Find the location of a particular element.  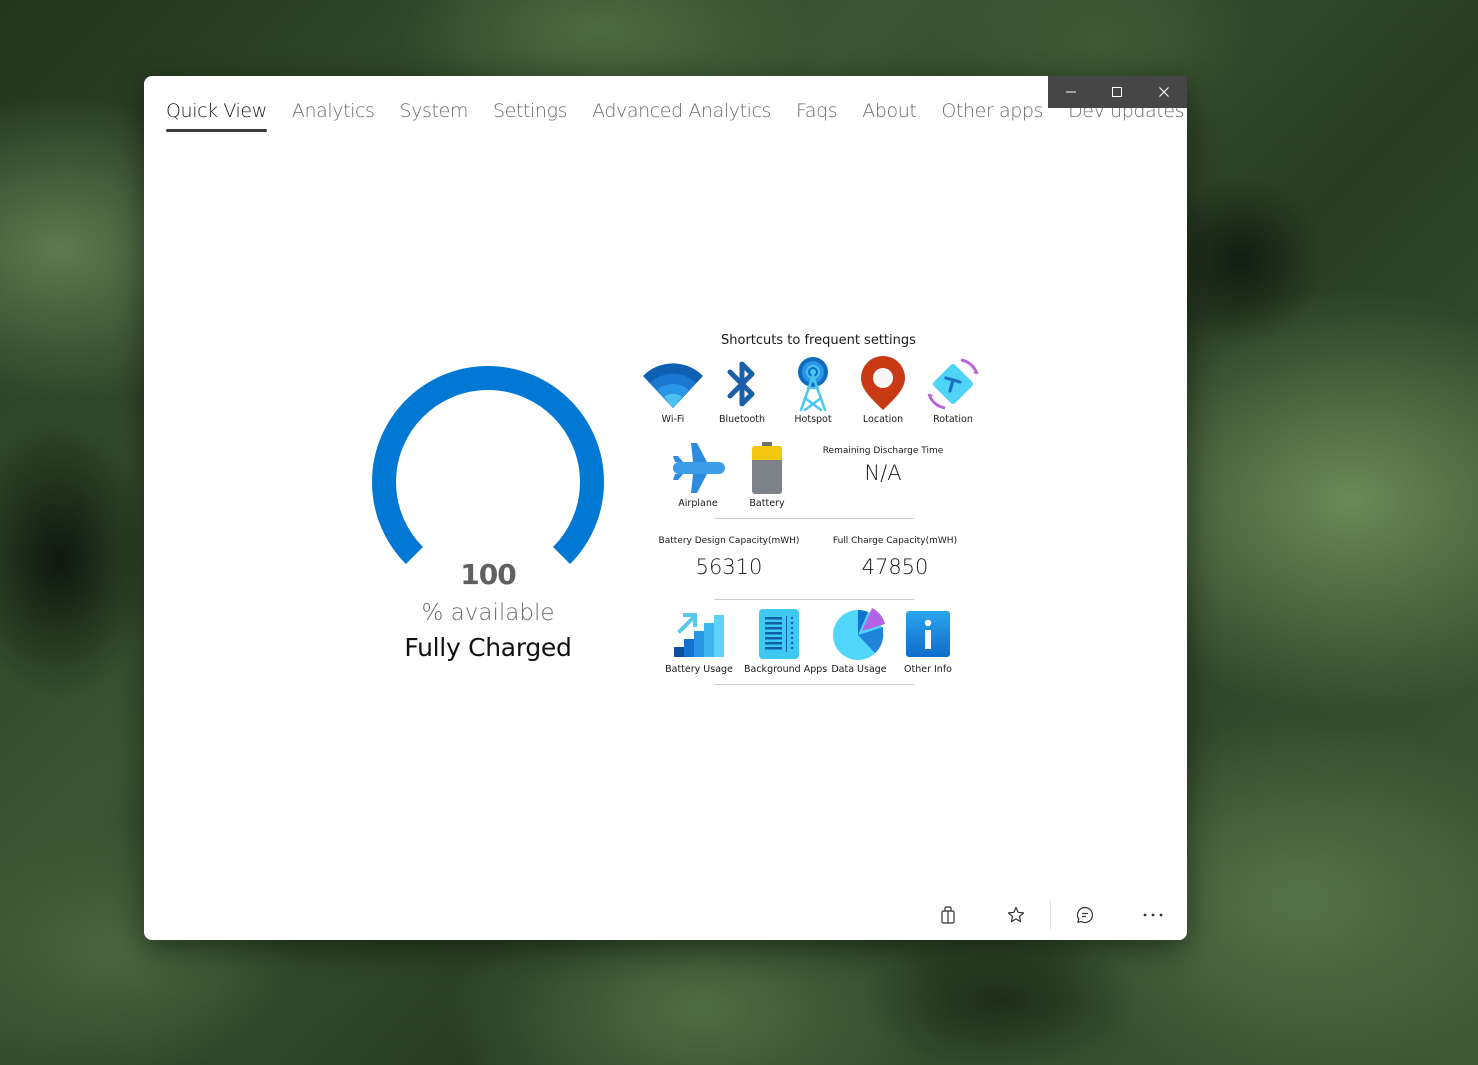

more-icon is located at coordinates (1153, 915).